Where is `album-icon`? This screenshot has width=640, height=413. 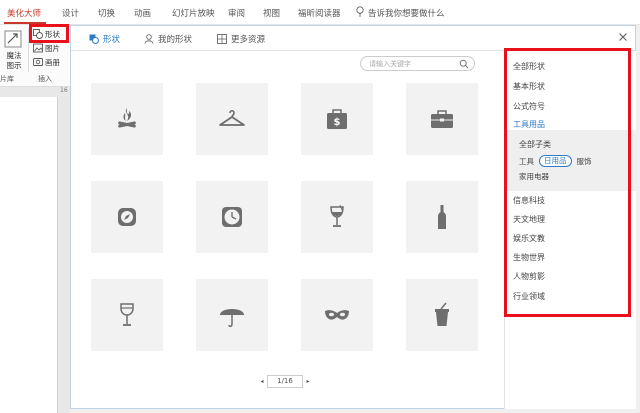 album-icon is located at coordinates (38, 62).